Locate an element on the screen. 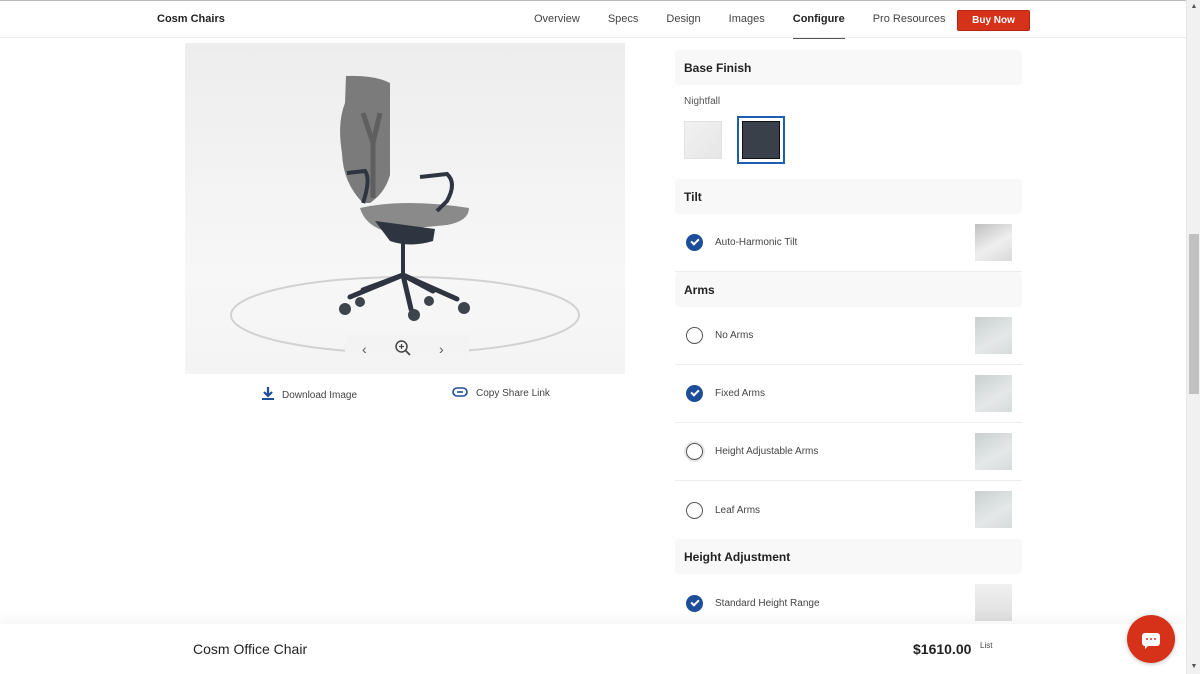 The image size is (1200, 674). product-price: $1610.00 is located at coordinates (942, 649).